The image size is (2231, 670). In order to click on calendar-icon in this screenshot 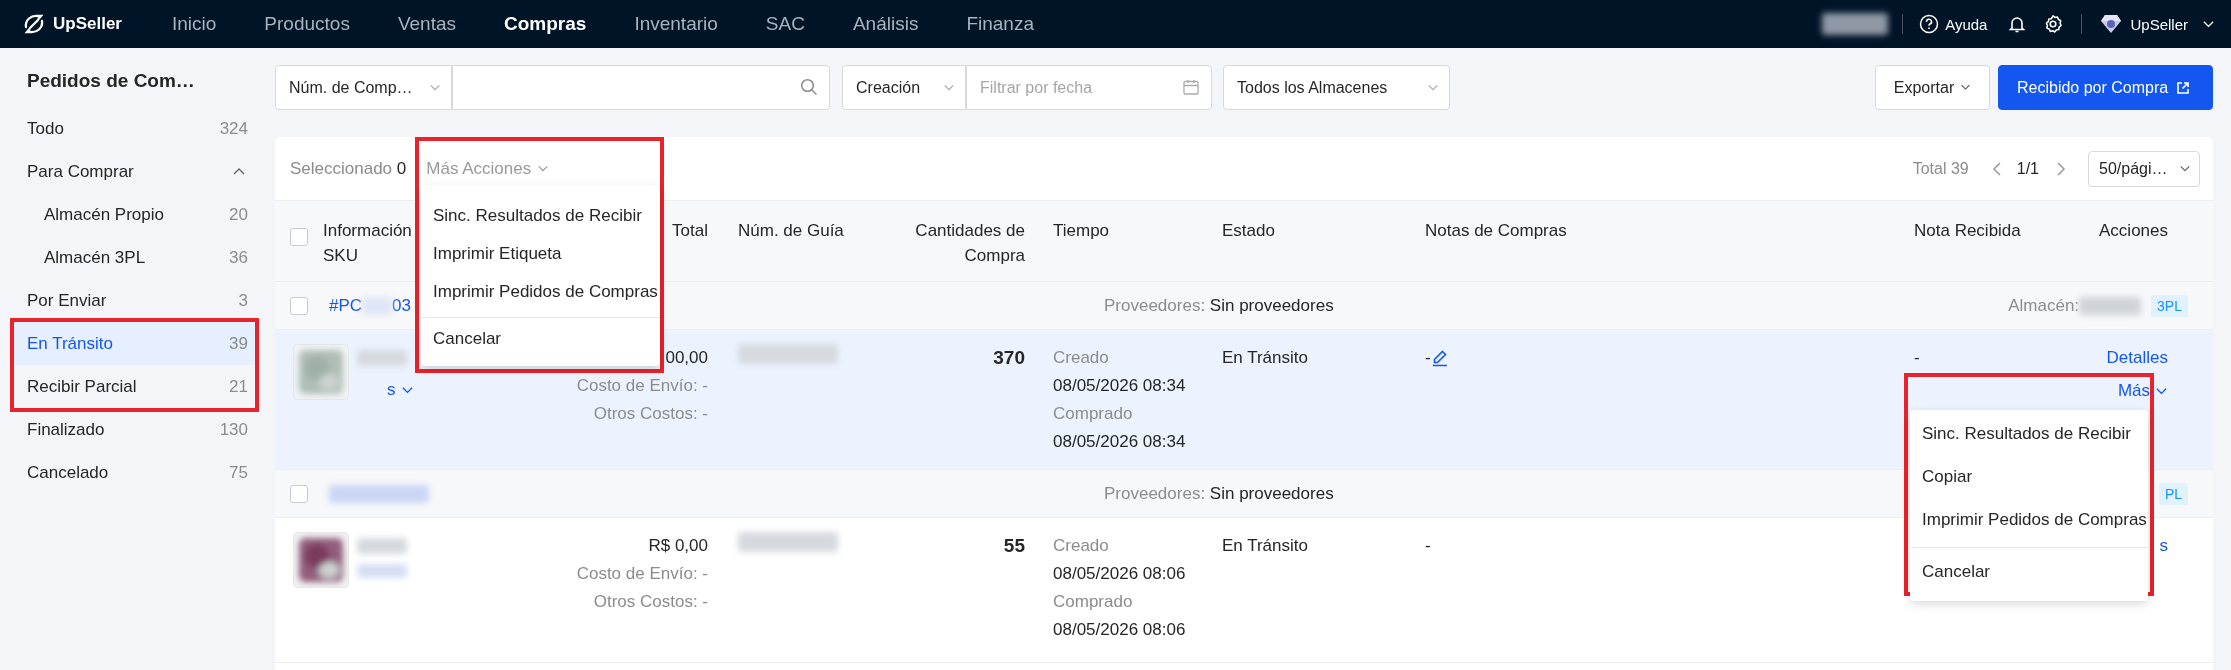, I will do `click(1191, 87)`.